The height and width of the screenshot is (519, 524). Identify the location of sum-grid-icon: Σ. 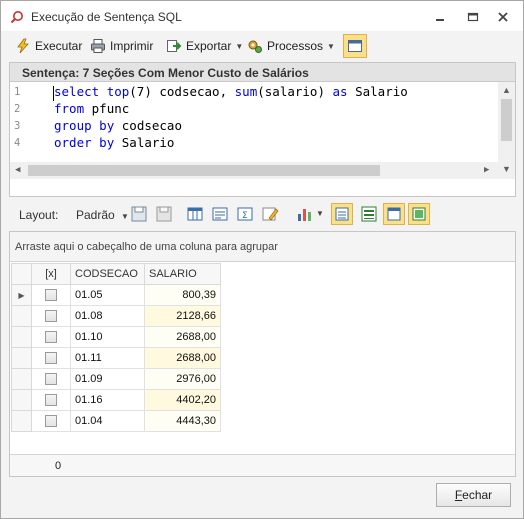
(245, 214).